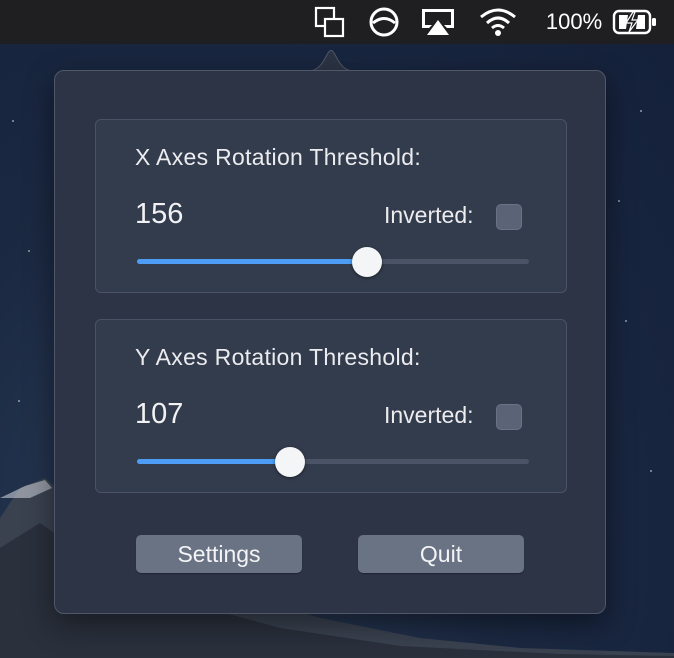  Describe the element at coordinates (429, 215) in the screenshot. I see `x-inverted-label: Inverted:` at that location.